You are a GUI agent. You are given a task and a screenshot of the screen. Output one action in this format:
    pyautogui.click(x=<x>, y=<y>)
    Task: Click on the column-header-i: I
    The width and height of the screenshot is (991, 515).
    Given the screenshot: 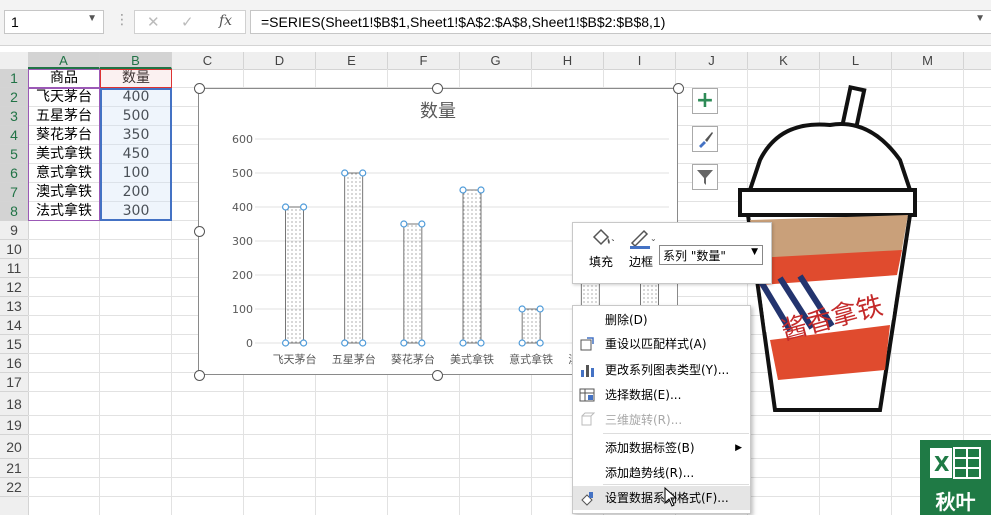 What is the action you would take?
    pyautogui.click(x=640, y=60)
    